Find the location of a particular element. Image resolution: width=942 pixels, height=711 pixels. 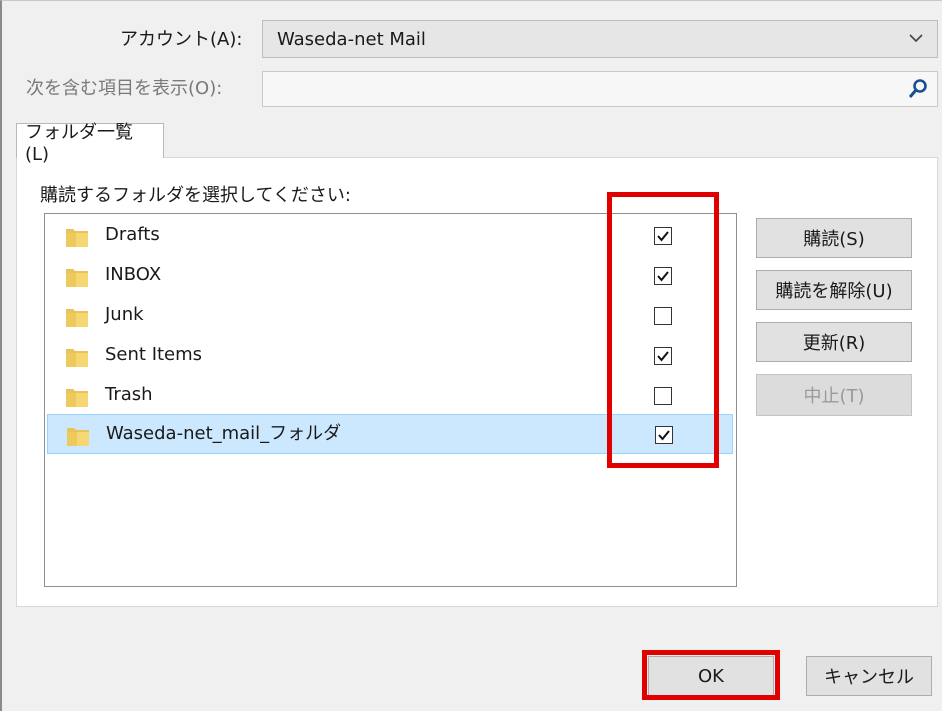

filter-input is located at coordinates (600, 89).